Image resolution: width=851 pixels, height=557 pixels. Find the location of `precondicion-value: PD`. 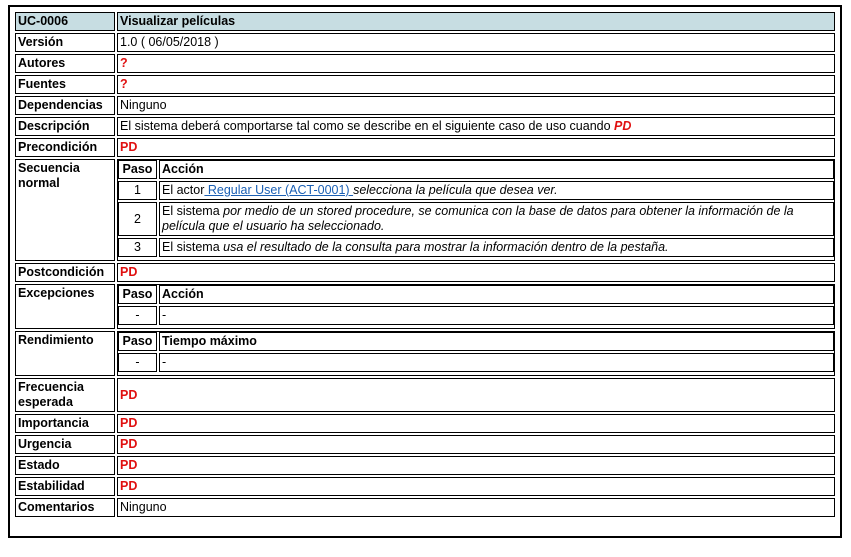

precondicion-value: PD is located at coordinates (476, 147).